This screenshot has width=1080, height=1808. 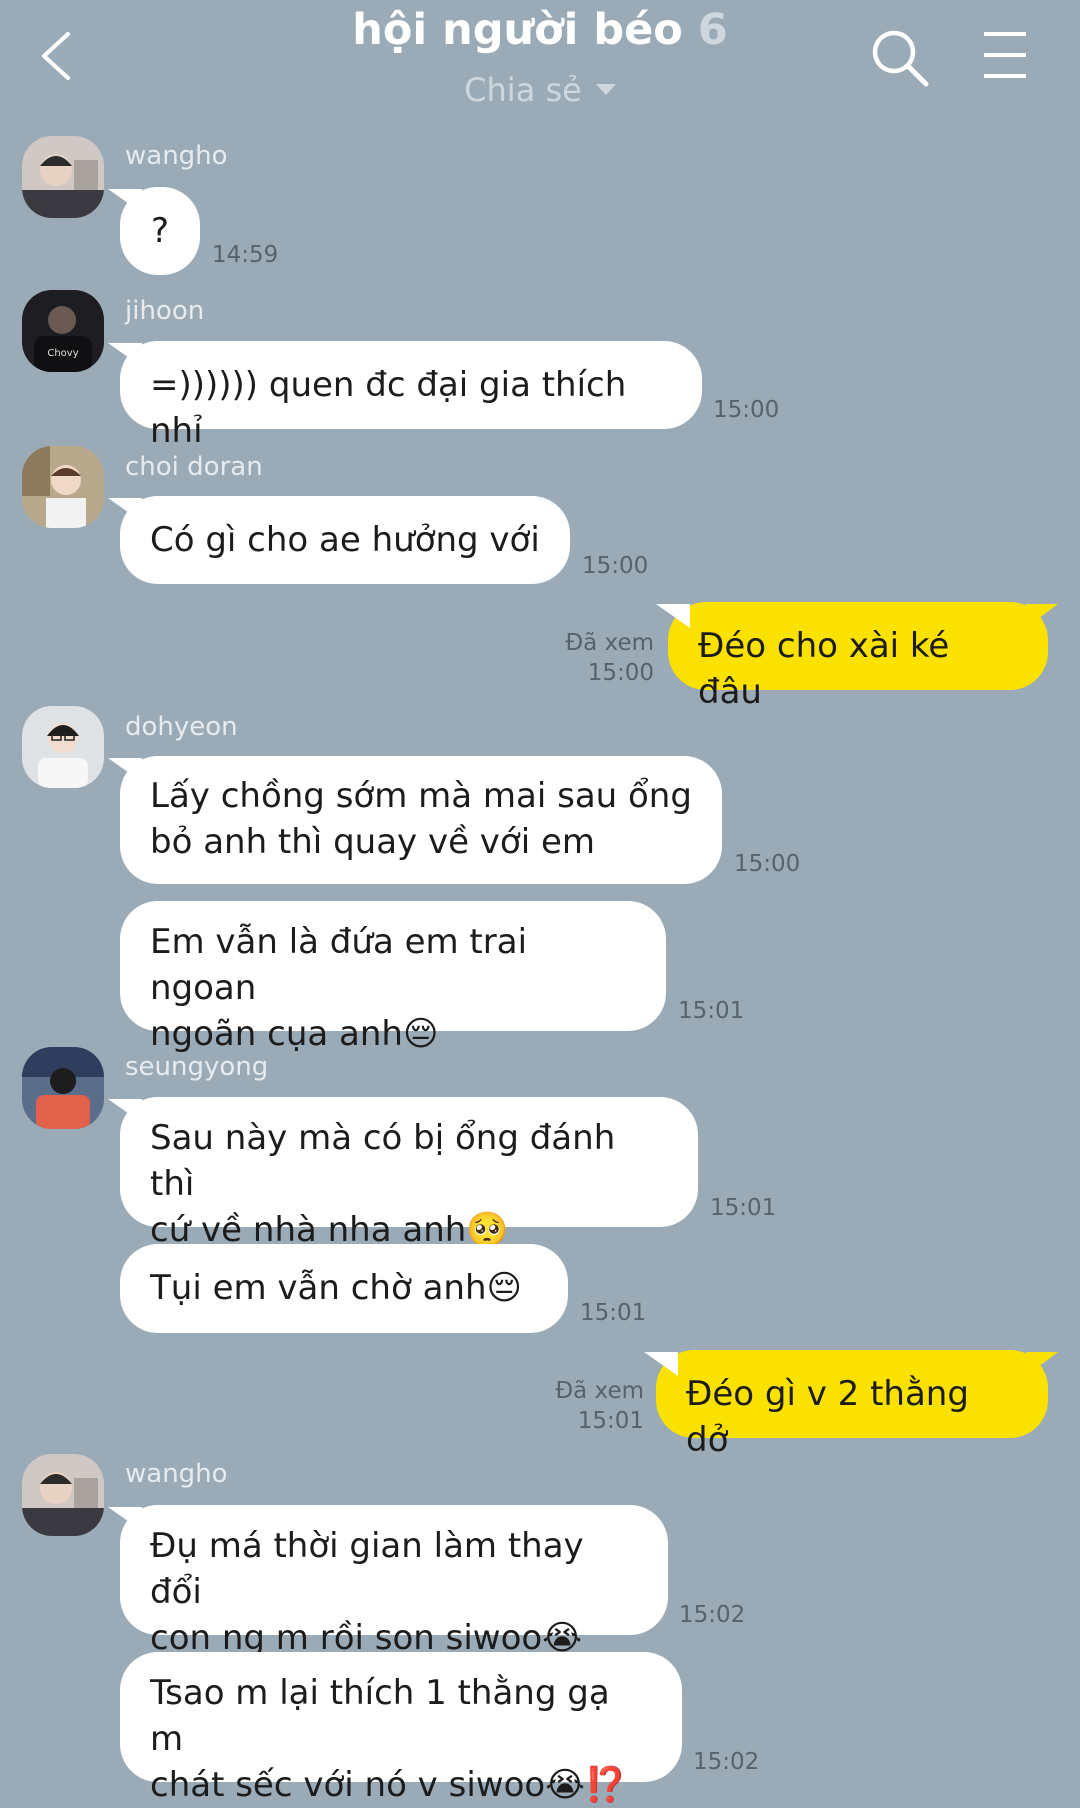 I want to click on sender-name: seungyong, so click(x=197, y=1067).